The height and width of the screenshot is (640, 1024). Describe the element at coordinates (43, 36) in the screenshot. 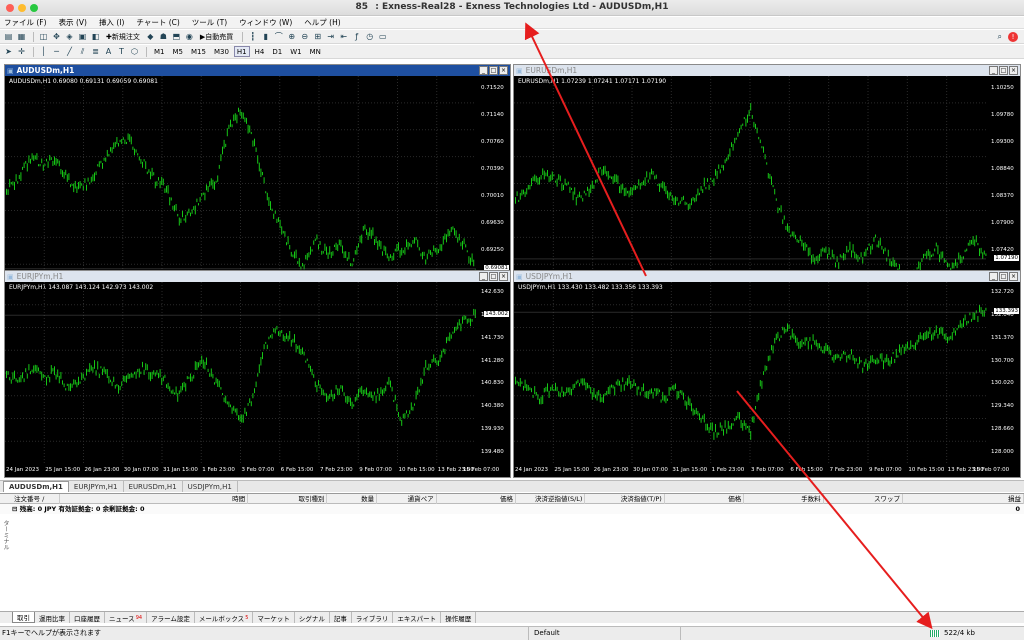

I see `market-watch-icon: ◫` at that location.